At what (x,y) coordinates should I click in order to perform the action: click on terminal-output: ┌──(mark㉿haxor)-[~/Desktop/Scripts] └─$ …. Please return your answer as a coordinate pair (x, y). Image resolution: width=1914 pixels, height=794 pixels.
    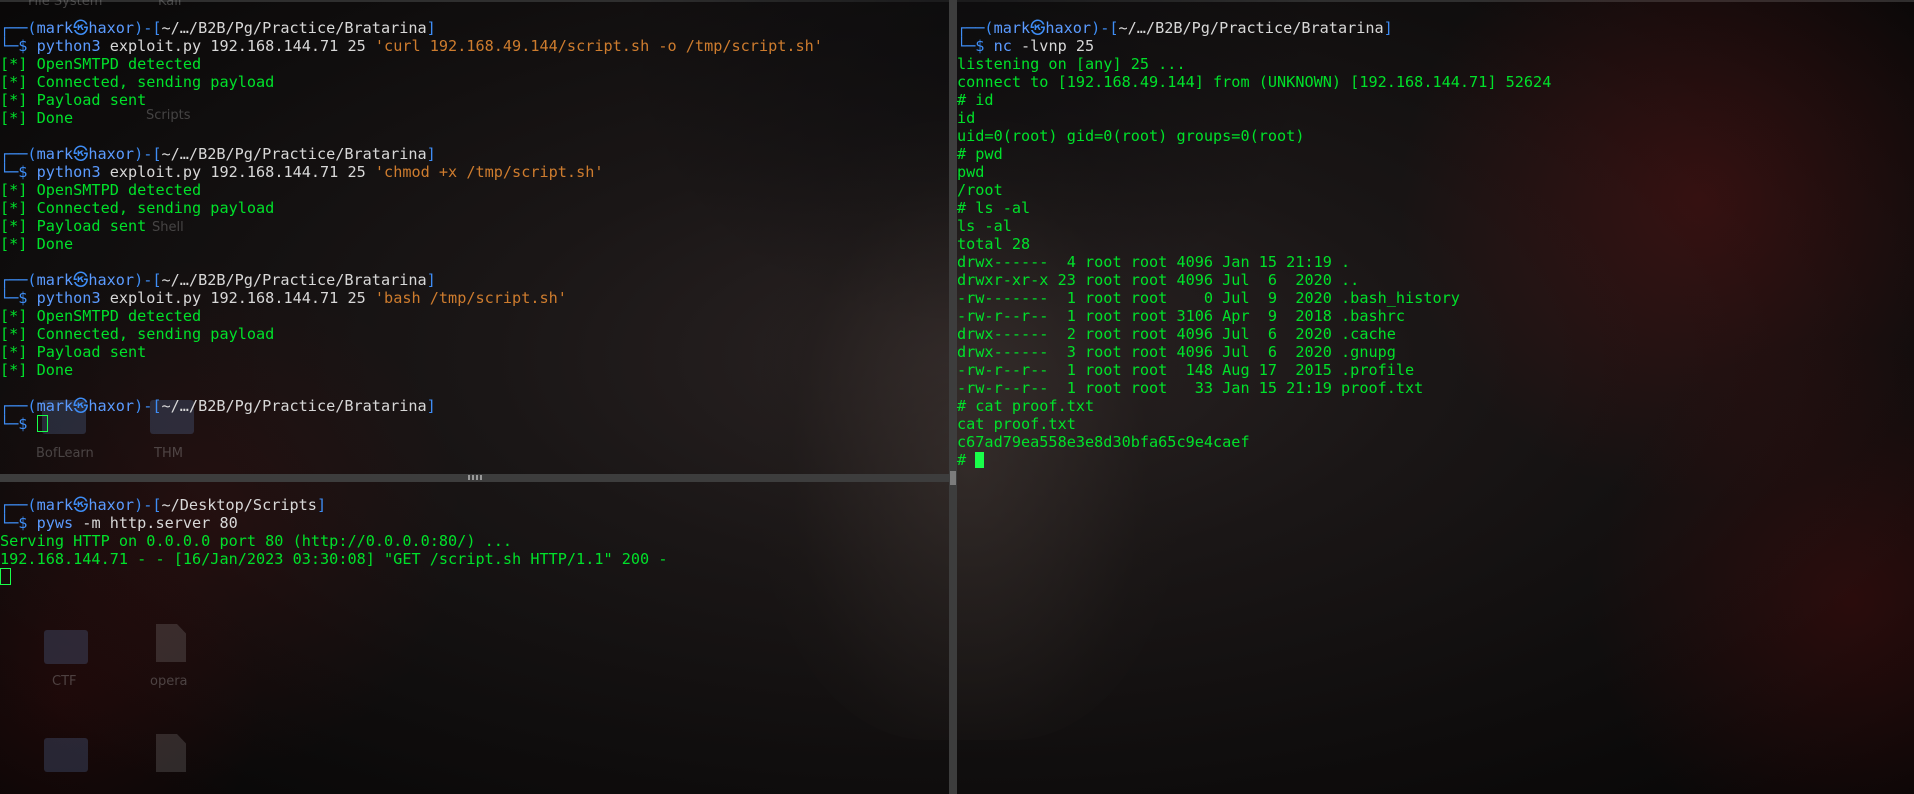
    Looking at the image, I should click on (474, 534).